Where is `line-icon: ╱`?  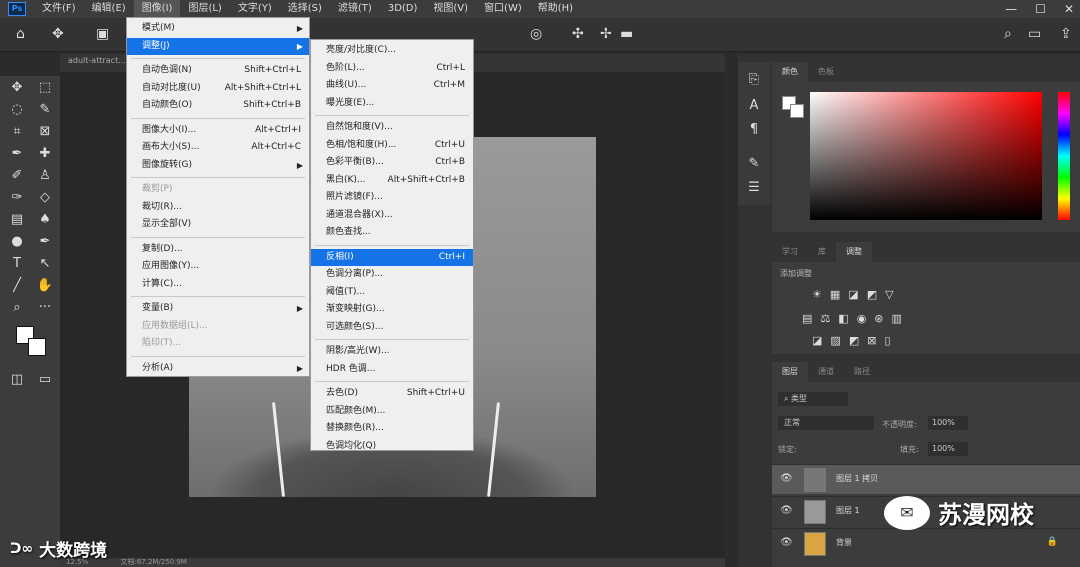
line-icon: ╱ is located at coordinates (17, 286).